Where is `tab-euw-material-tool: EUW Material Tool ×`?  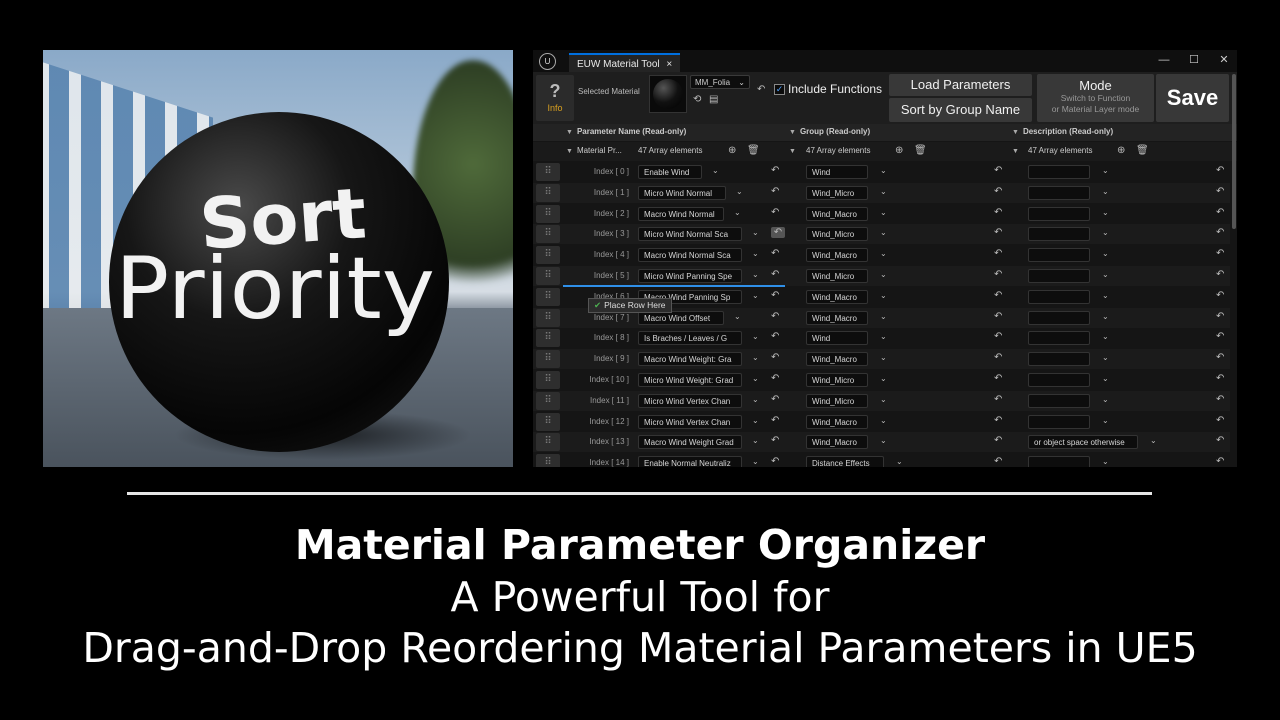
tab-euw-material-tool: EUW Material Tool × is located at coordinates (625, 63).